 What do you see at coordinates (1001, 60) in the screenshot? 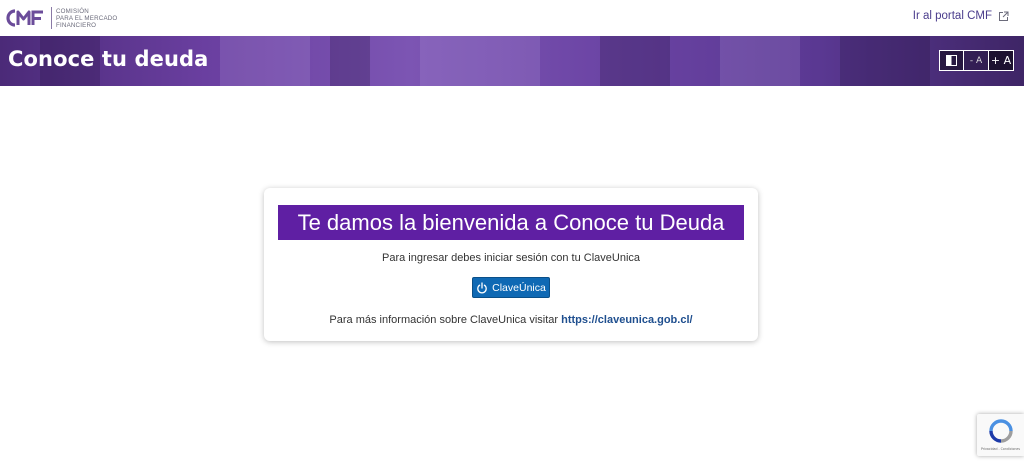
I see `increase-font-button: + A` at bounding box center [1001, 60].